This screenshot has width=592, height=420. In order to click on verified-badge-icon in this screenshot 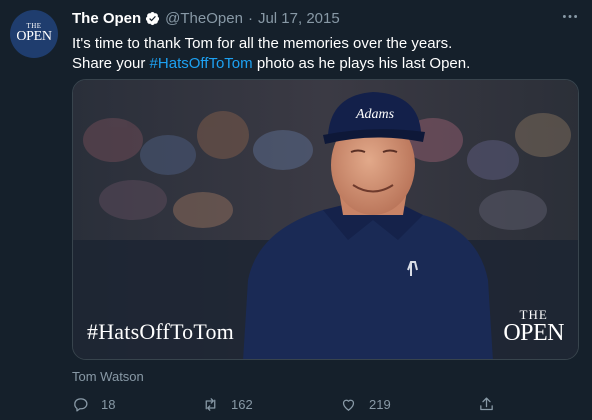, I will do `click(152, 18)`.